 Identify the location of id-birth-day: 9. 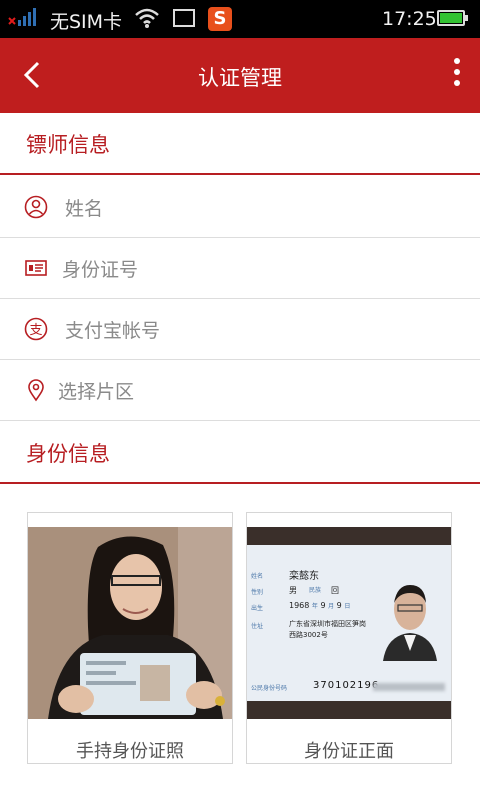
(339, 605).